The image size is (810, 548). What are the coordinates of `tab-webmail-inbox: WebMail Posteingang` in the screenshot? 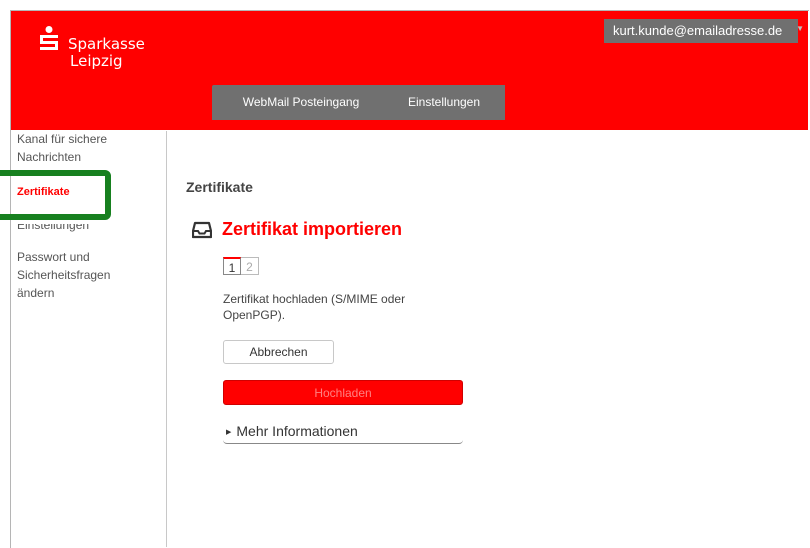 It's located at (301, 102).